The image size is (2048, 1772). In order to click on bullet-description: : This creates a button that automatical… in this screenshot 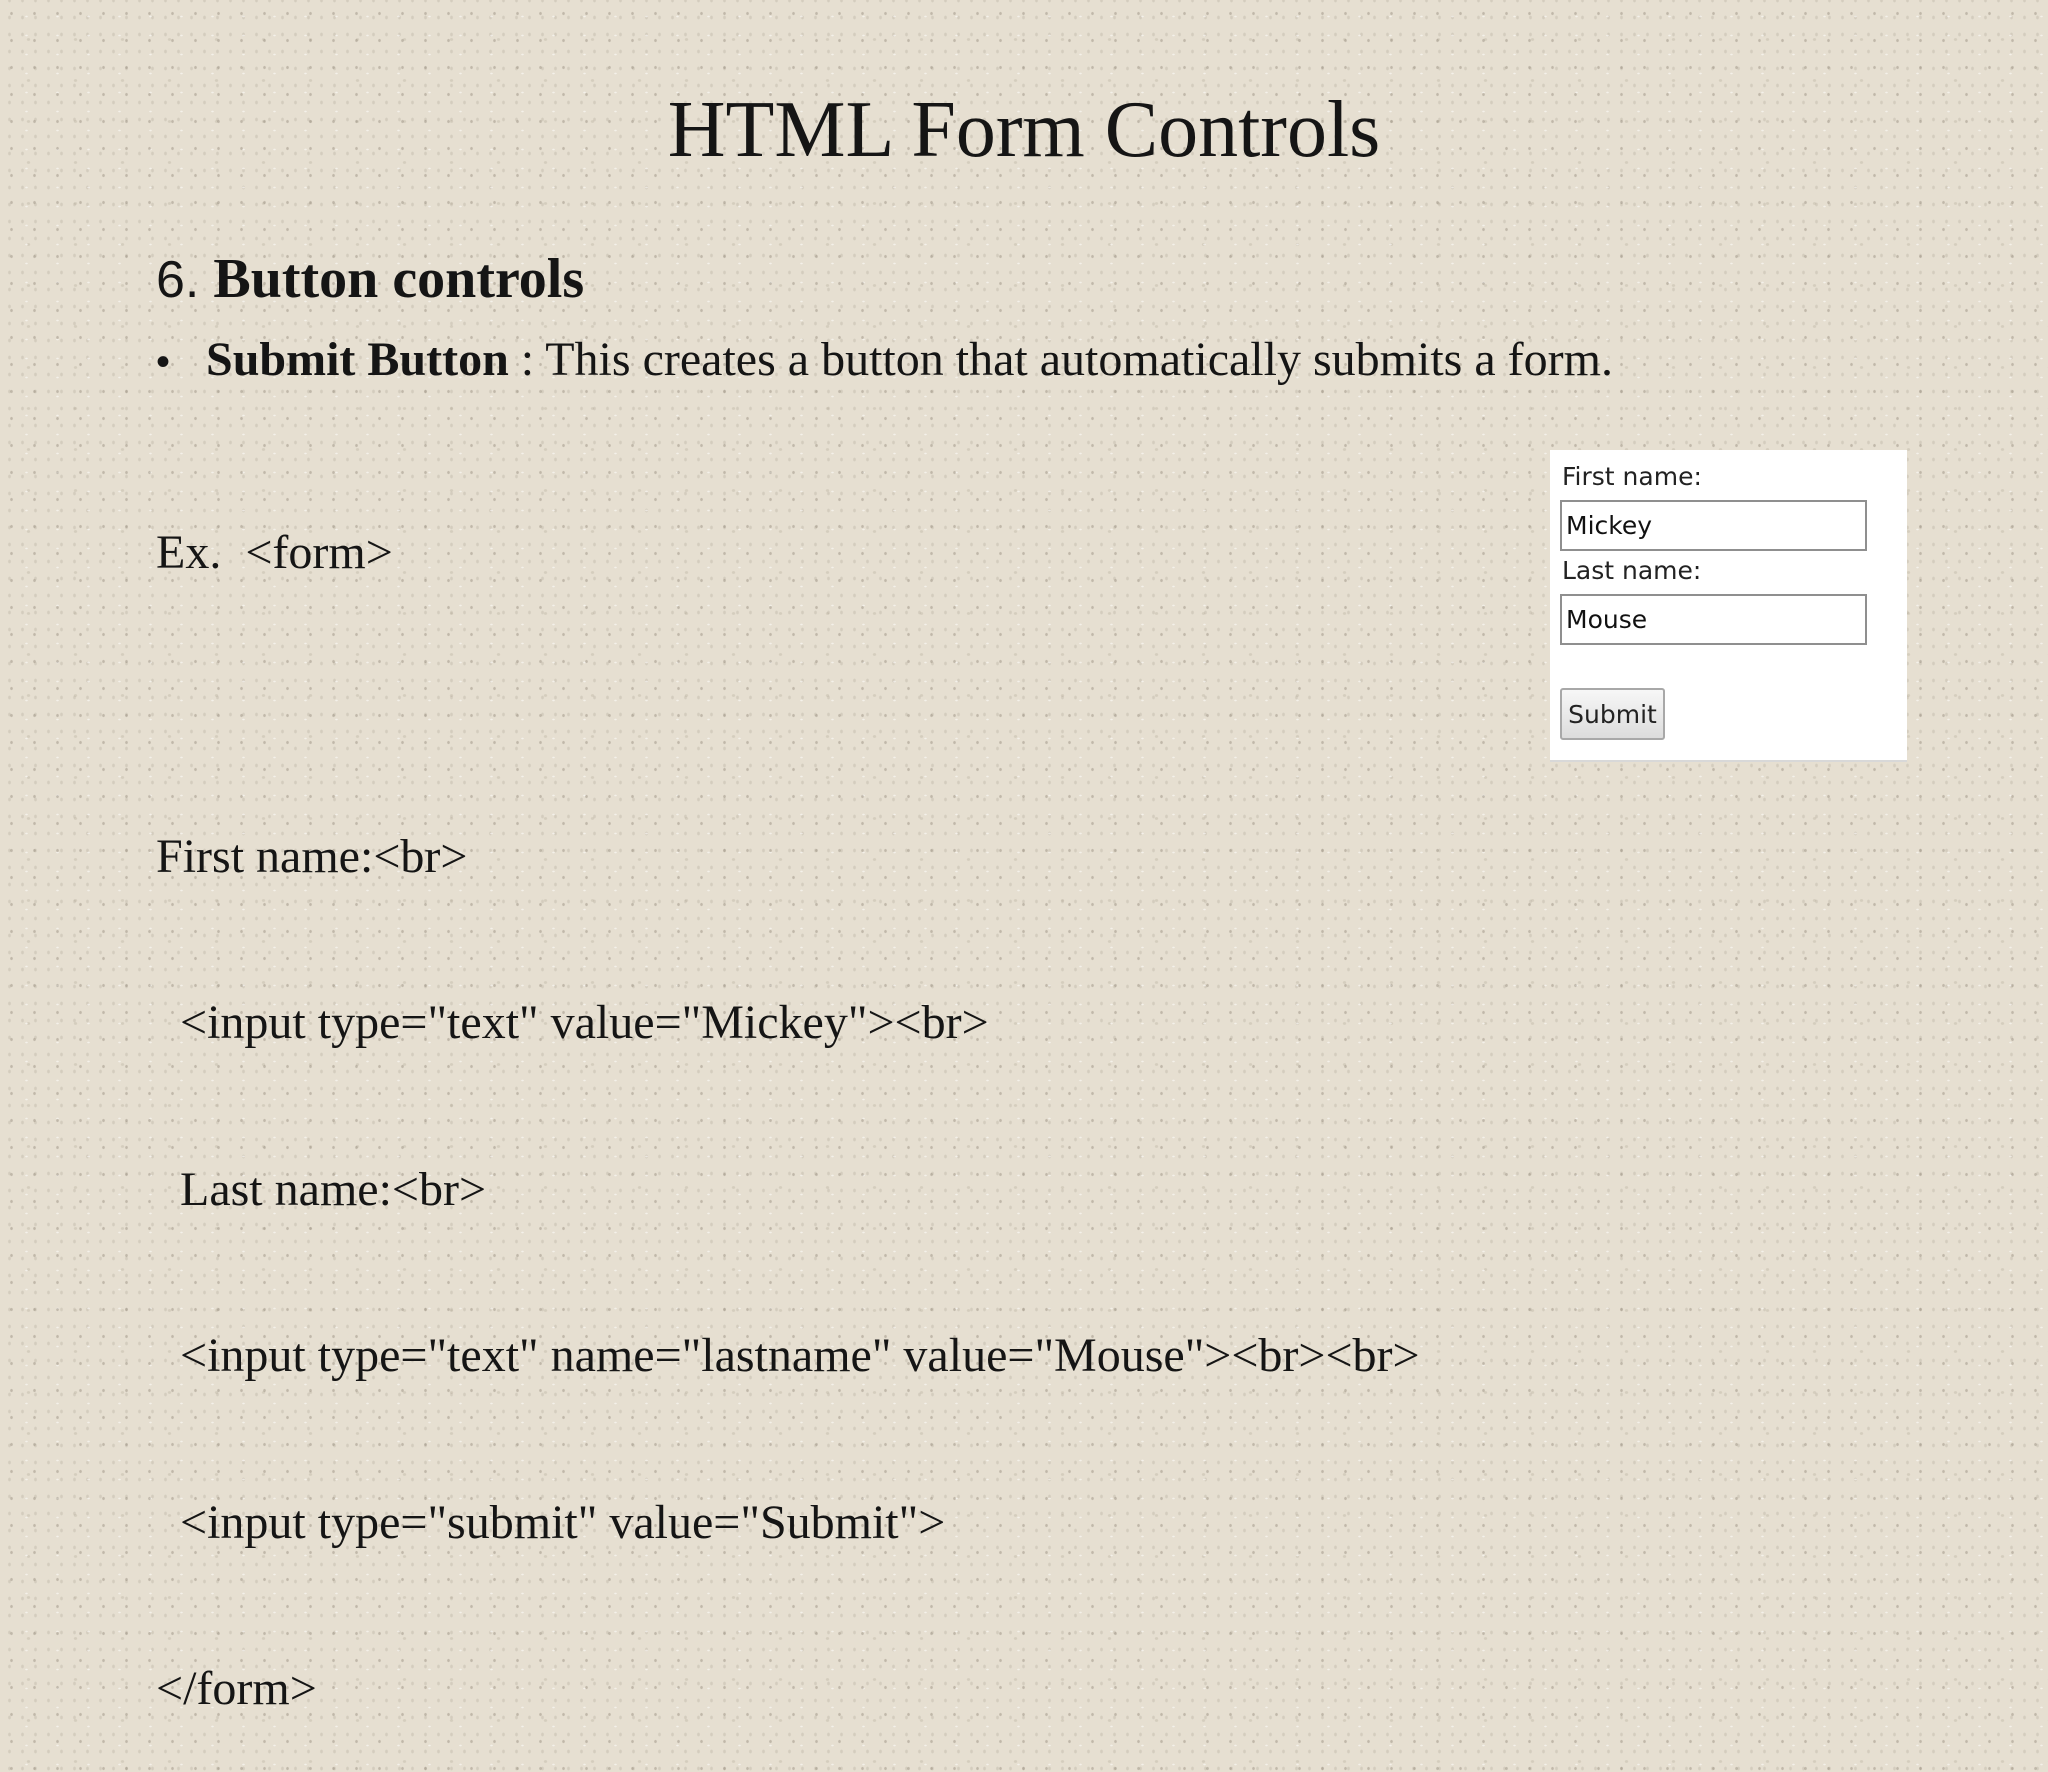, I will do `click(1060, 359)`.